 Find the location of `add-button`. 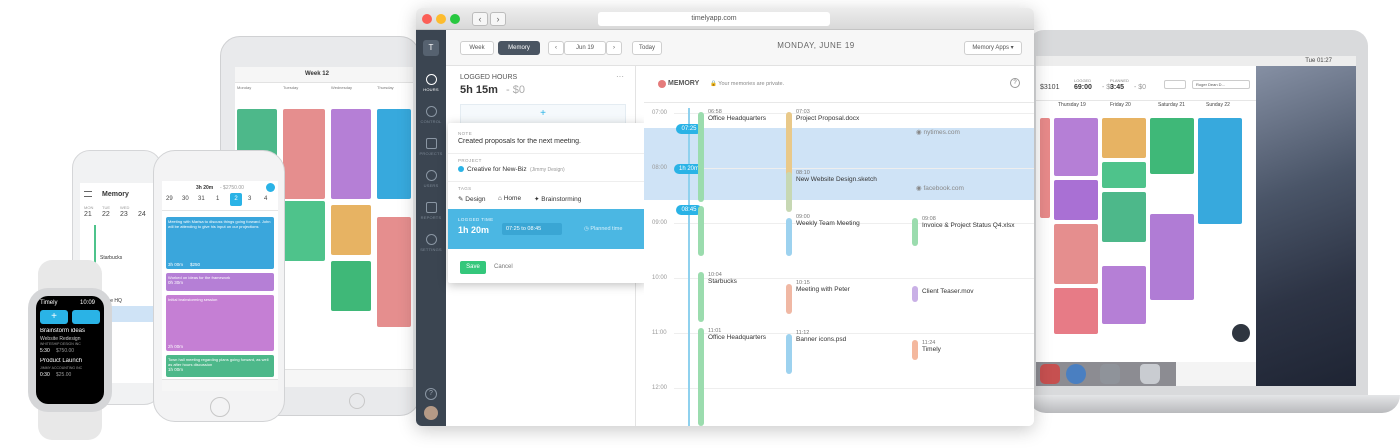

add-button is located at coordinates (270, 187).